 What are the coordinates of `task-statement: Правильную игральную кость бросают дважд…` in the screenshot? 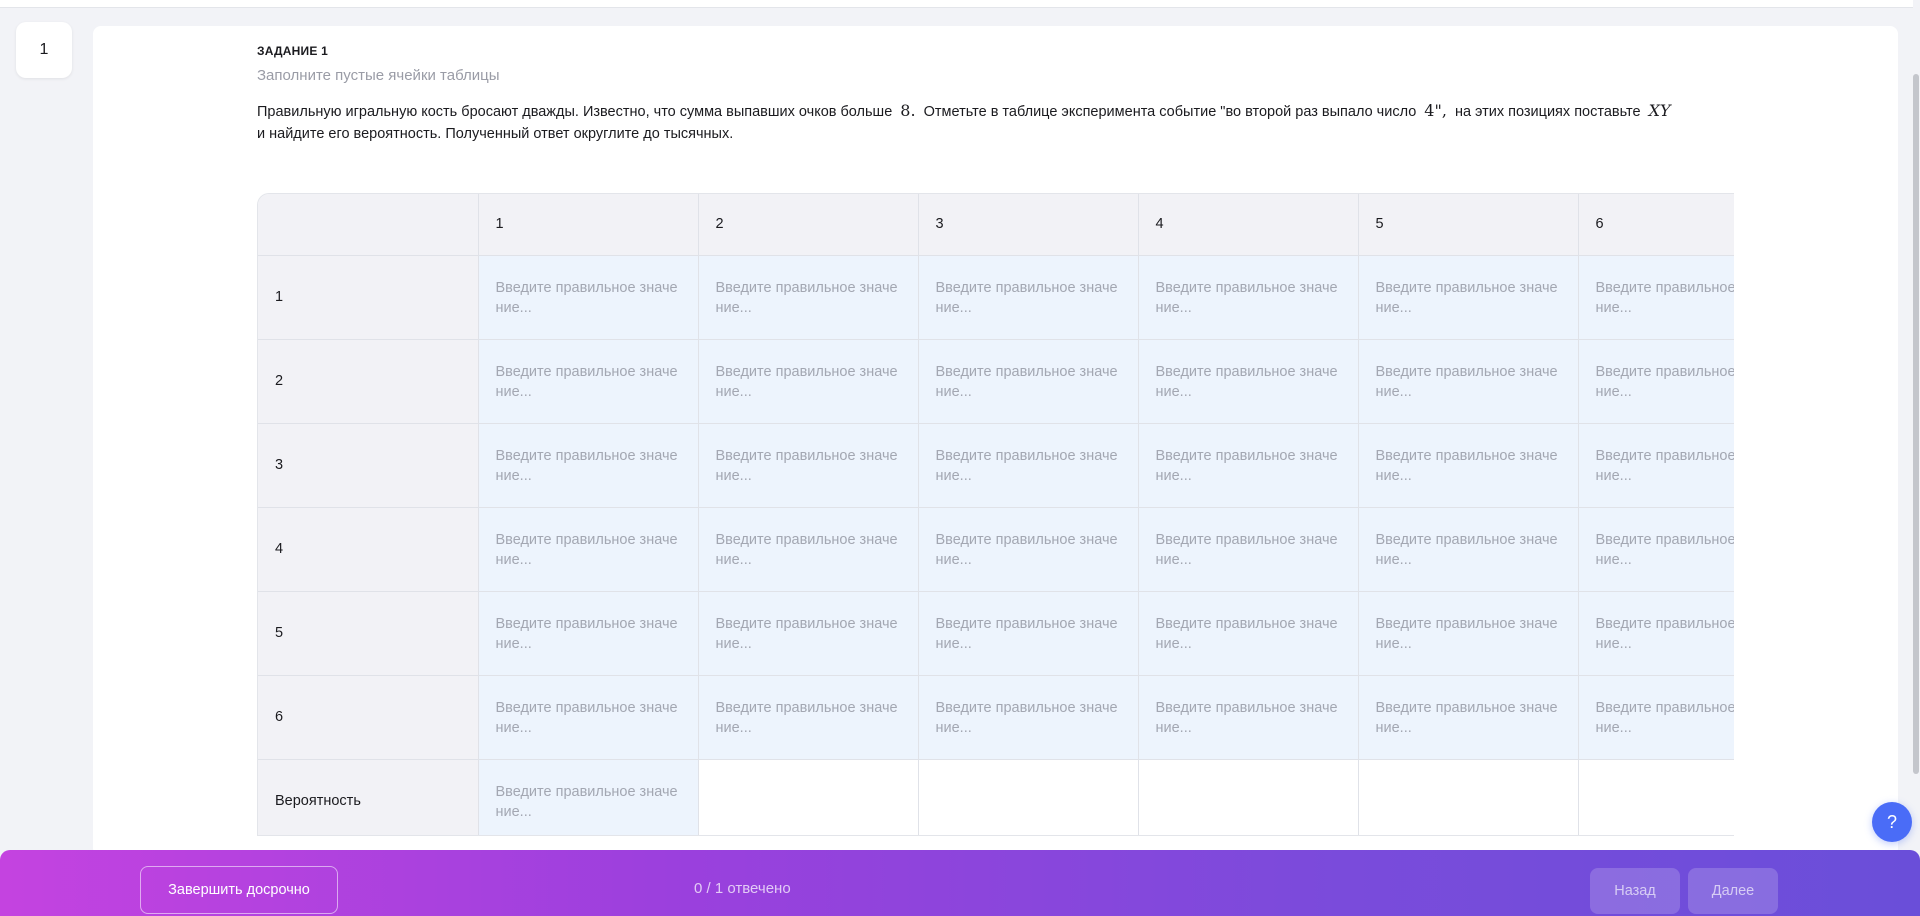 It's located at (997, 122).